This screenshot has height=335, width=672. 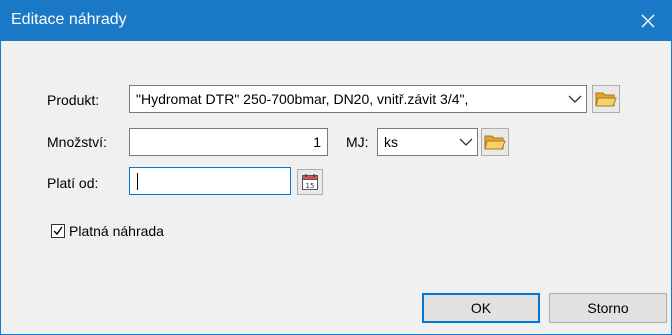 What do you see at coordinates (73, 183) in the screenshot?
I see `plati-od-label: Platí od:` at bounding box center [73, 183].